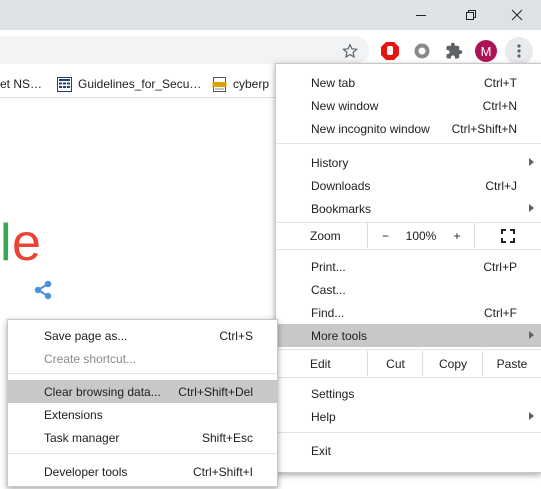 The height and width of the screenshot is (489, 541). I want to click on share-icon, so click(43, 290).